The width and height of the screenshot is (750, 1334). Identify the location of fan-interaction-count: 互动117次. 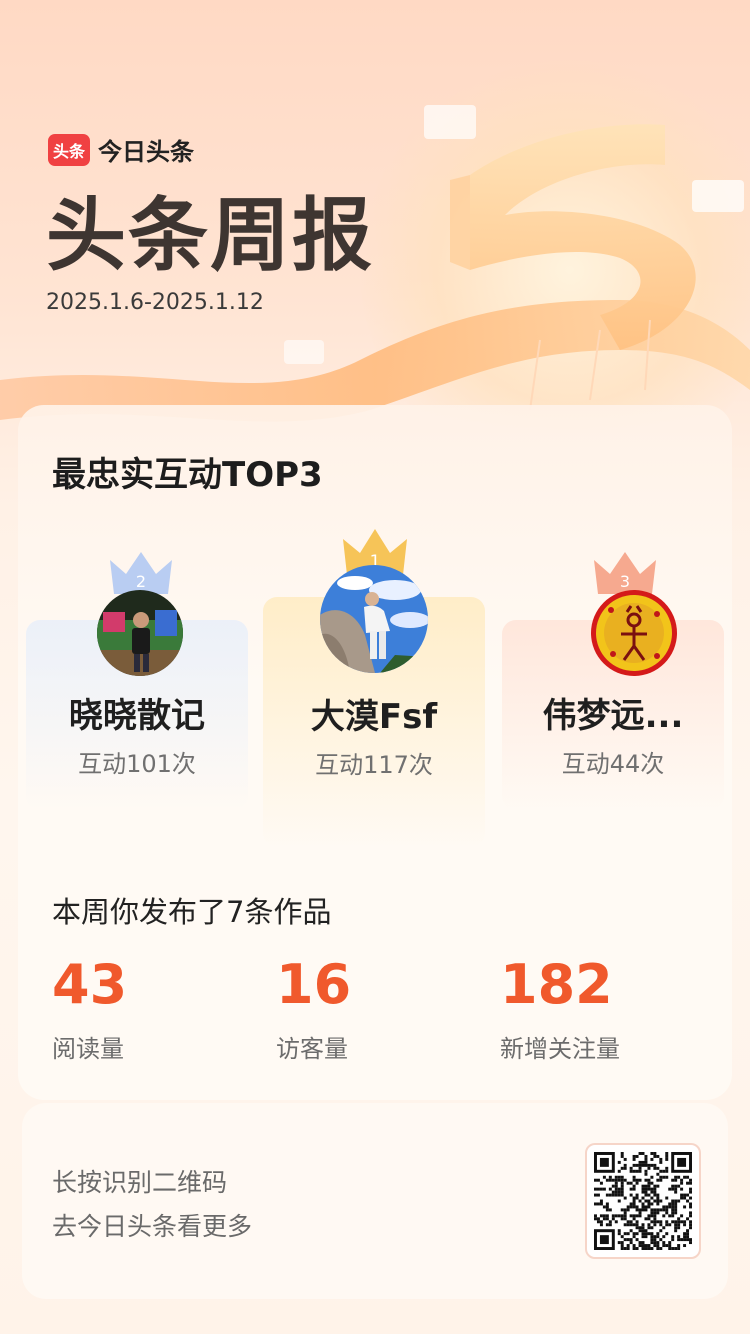
(374, 765).